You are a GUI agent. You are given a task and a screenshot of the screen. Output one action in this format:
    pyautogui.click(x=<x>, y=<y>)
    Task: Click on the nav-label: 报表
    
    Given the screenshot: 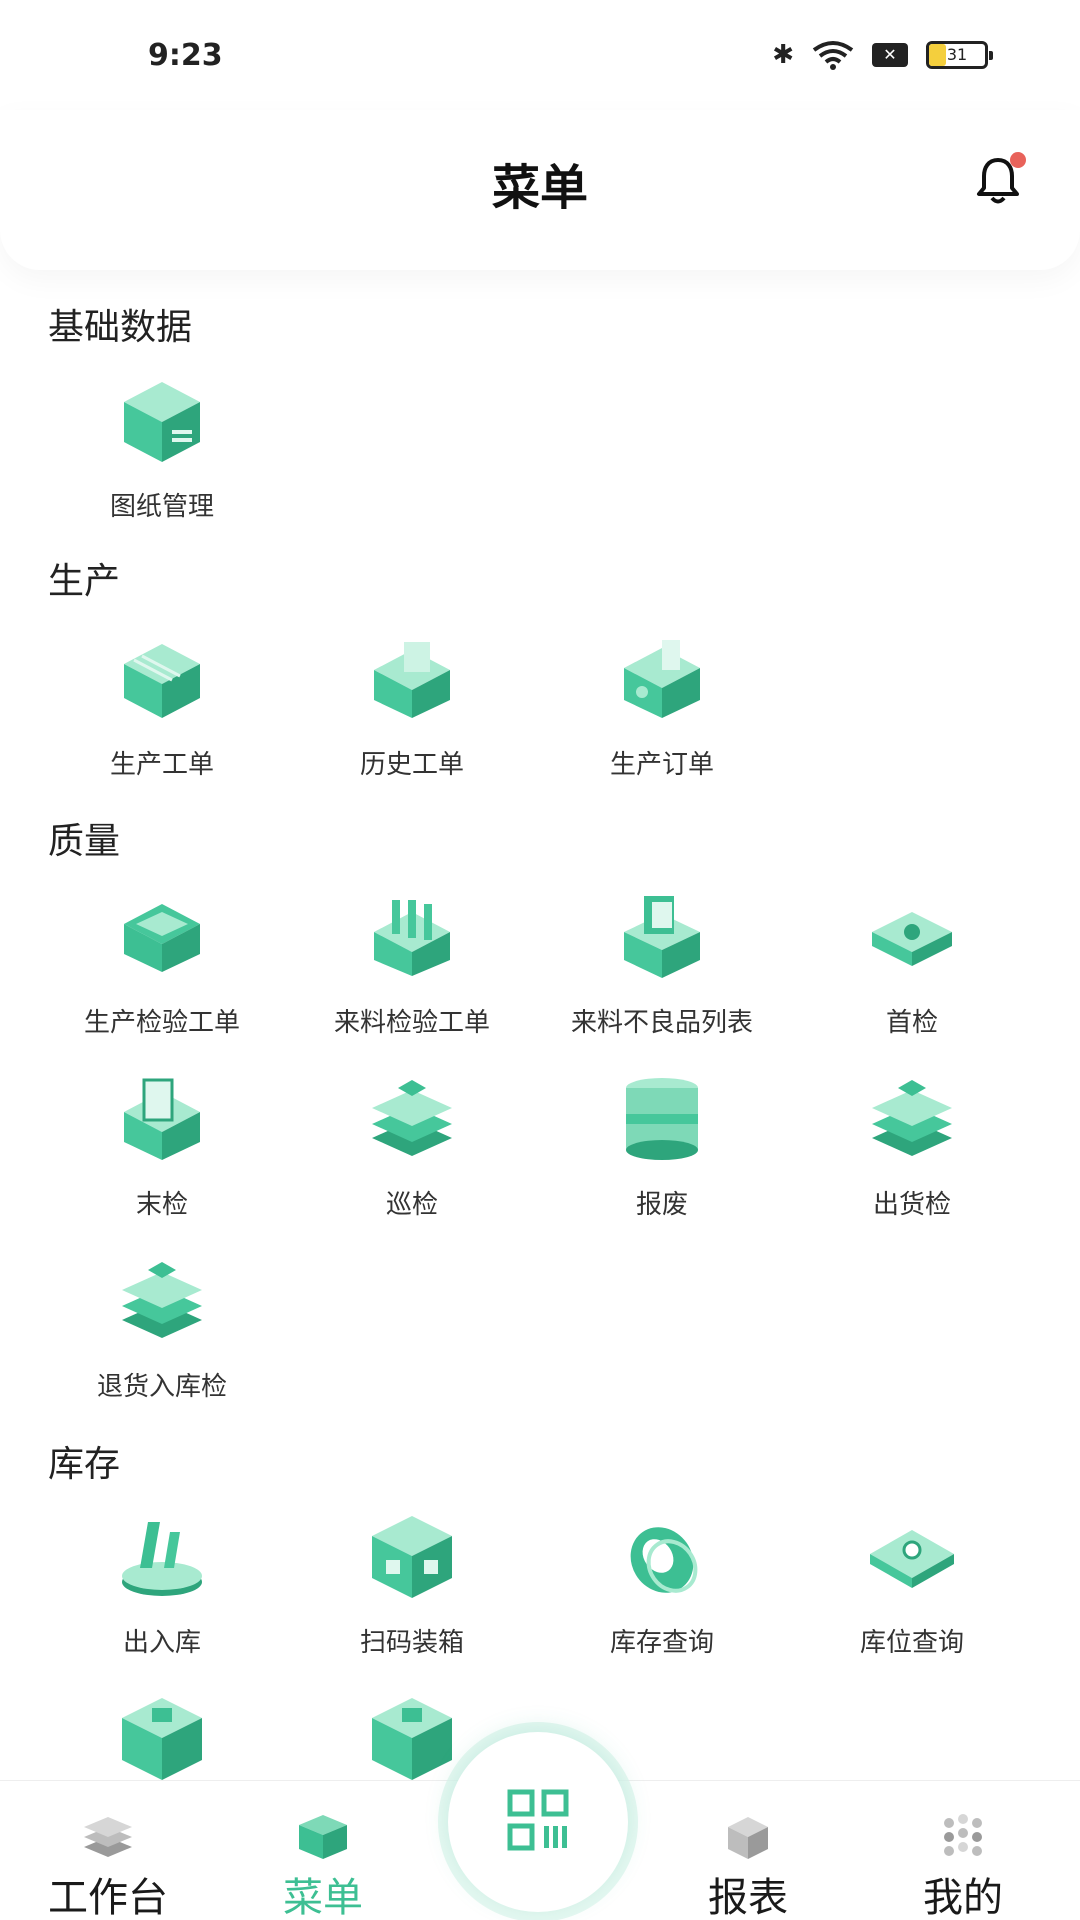 What is the action you would take?
    pyautogui.click(x=748, y=1897)
    